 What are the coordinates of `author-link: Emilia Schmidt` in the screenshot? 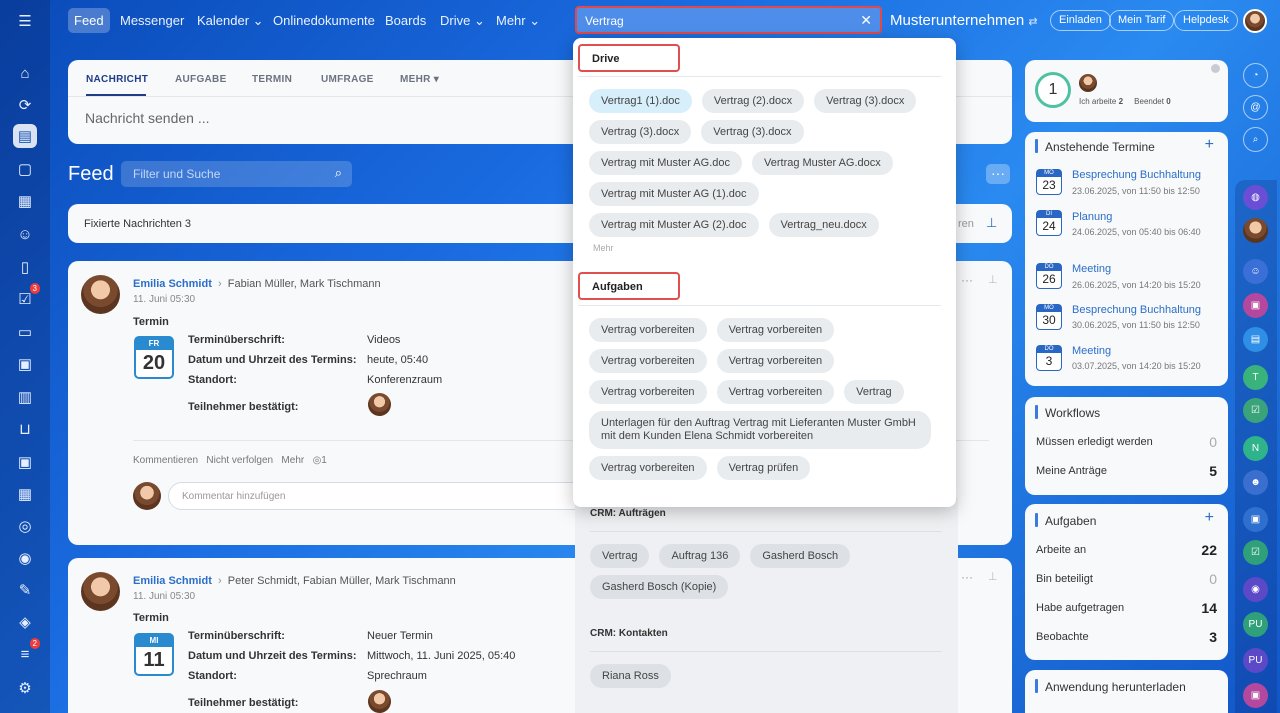 It's located at (172, 581).